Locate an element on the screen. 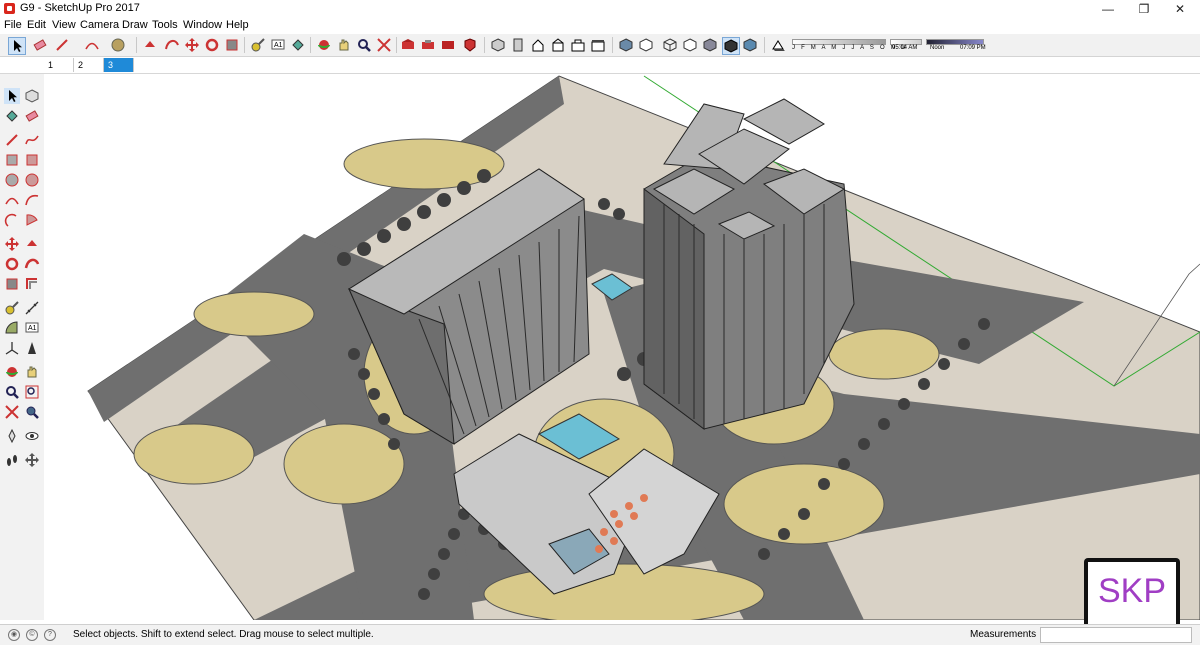 The image size is (1200, 645). rectangle-icon is located at coordinates (12, 160).